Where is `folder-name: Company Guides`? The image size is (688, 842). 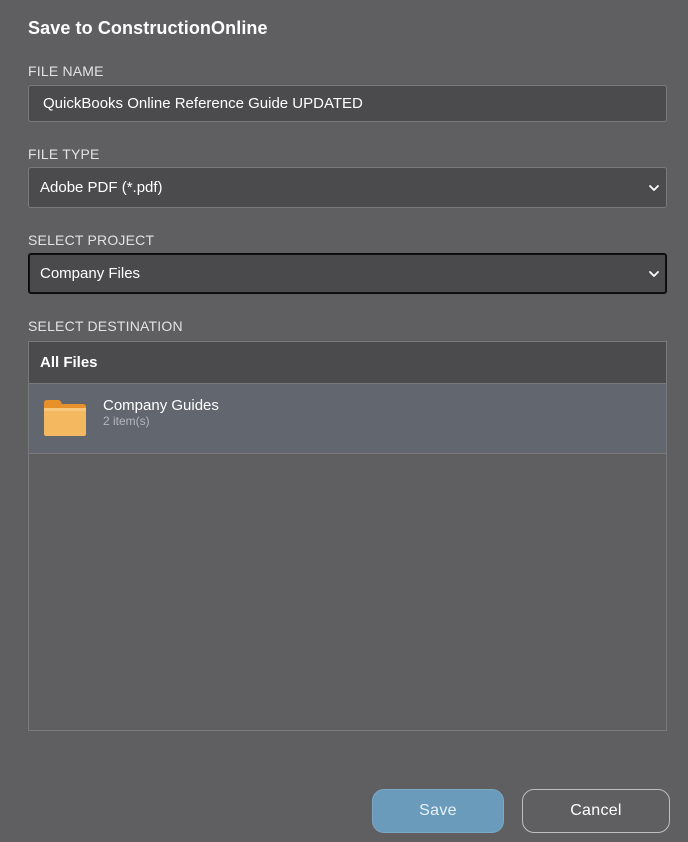
folder-name: Company Guides is located at coordinates (161, 405).